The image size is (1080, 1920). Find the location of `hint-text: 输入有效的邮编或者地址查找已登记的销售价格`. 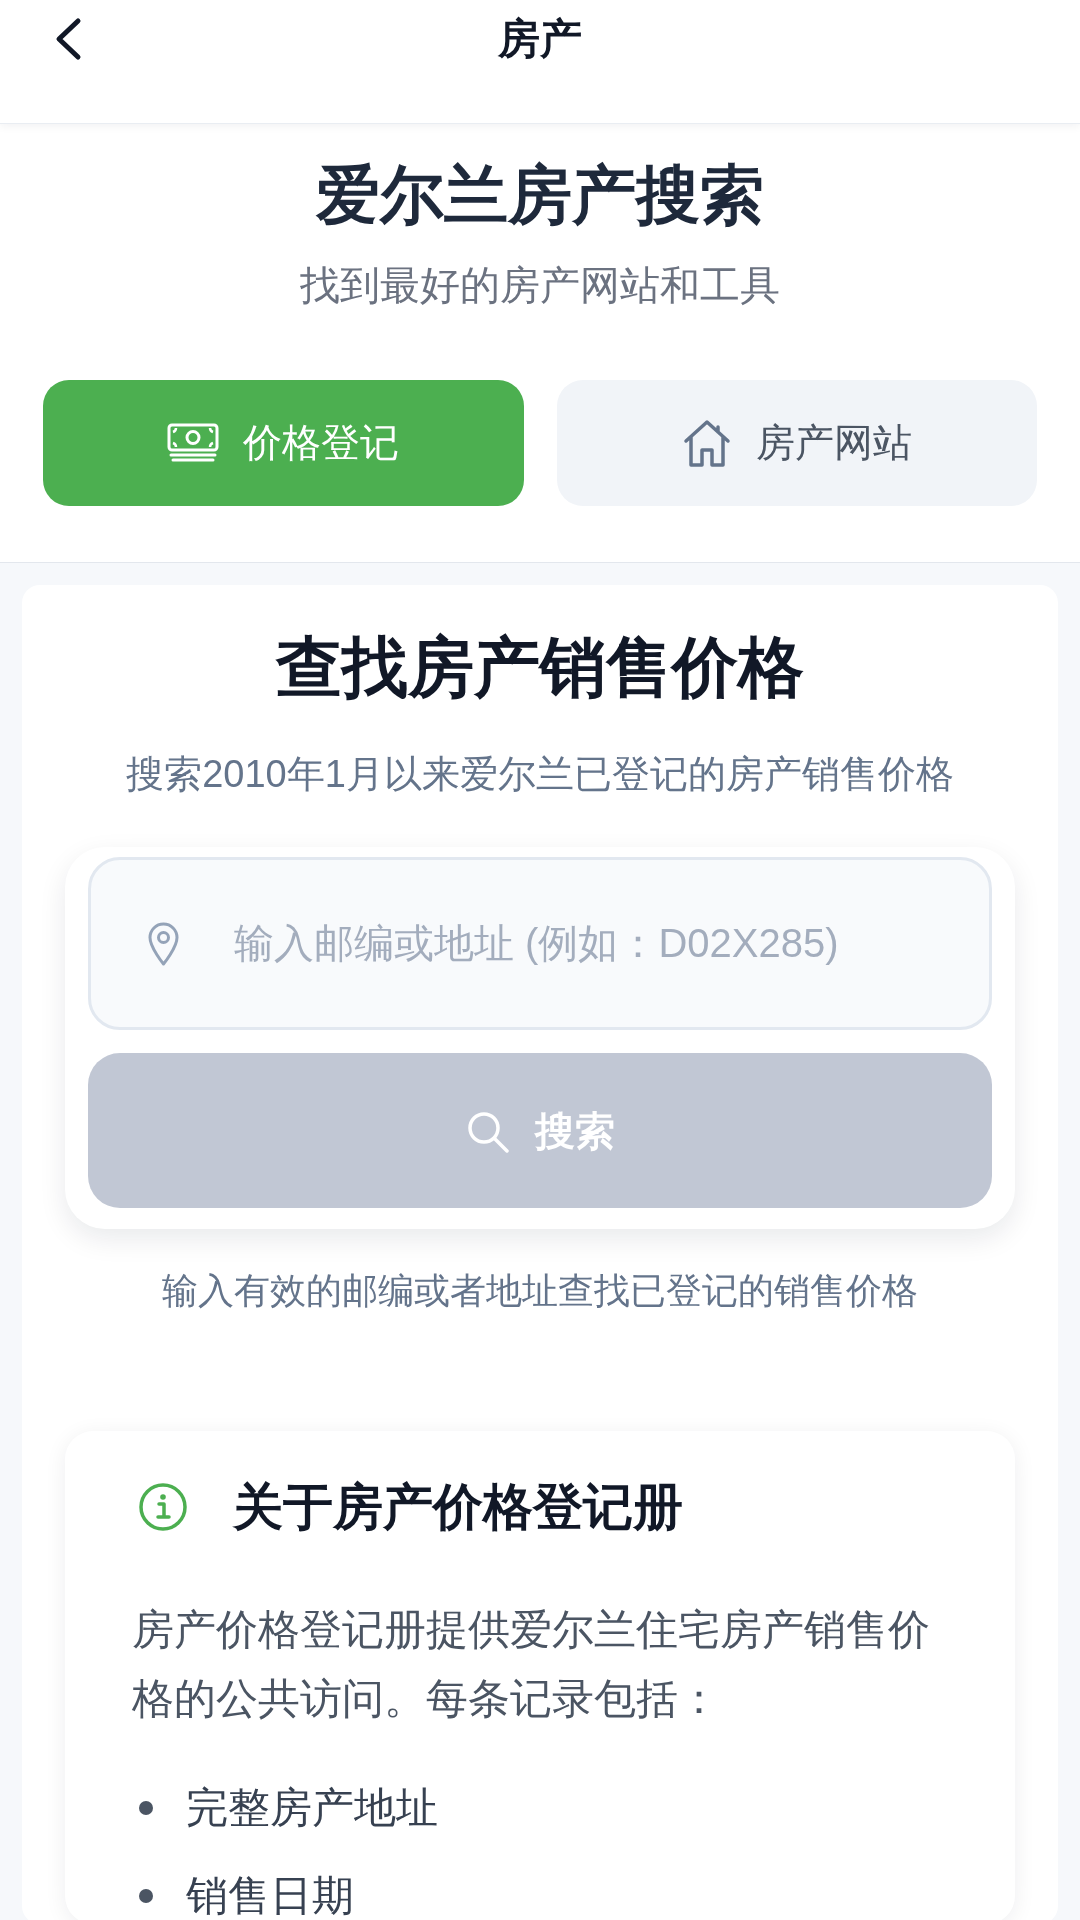

hint-text: 输入有效的邮编或者地址查找已登记的销售价格 is located at coordinates (540, 1291).